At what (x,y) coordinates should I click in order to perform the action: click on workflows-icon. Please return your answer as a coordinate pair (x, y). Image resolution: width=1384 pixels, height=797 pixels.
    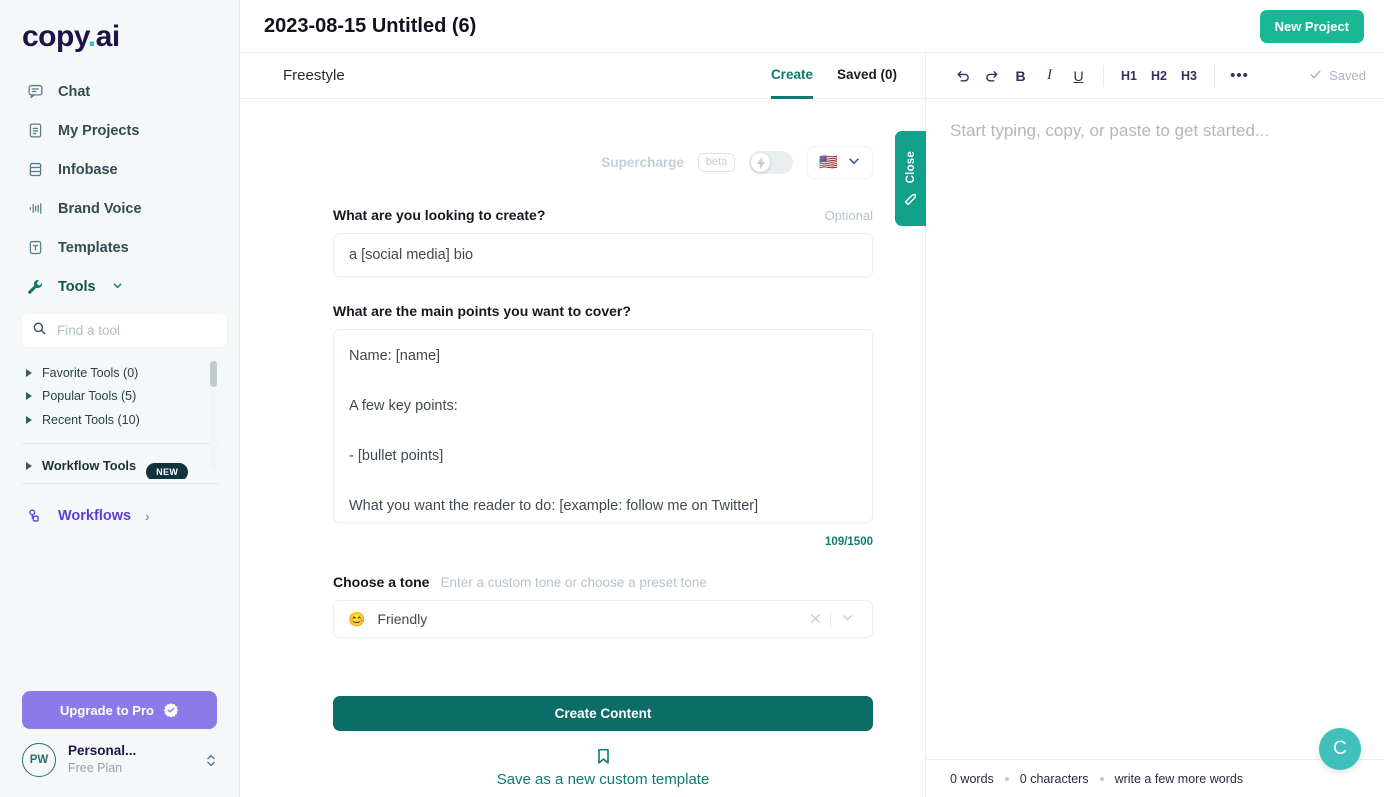
    Looking at the image, I should click on (35, 516).